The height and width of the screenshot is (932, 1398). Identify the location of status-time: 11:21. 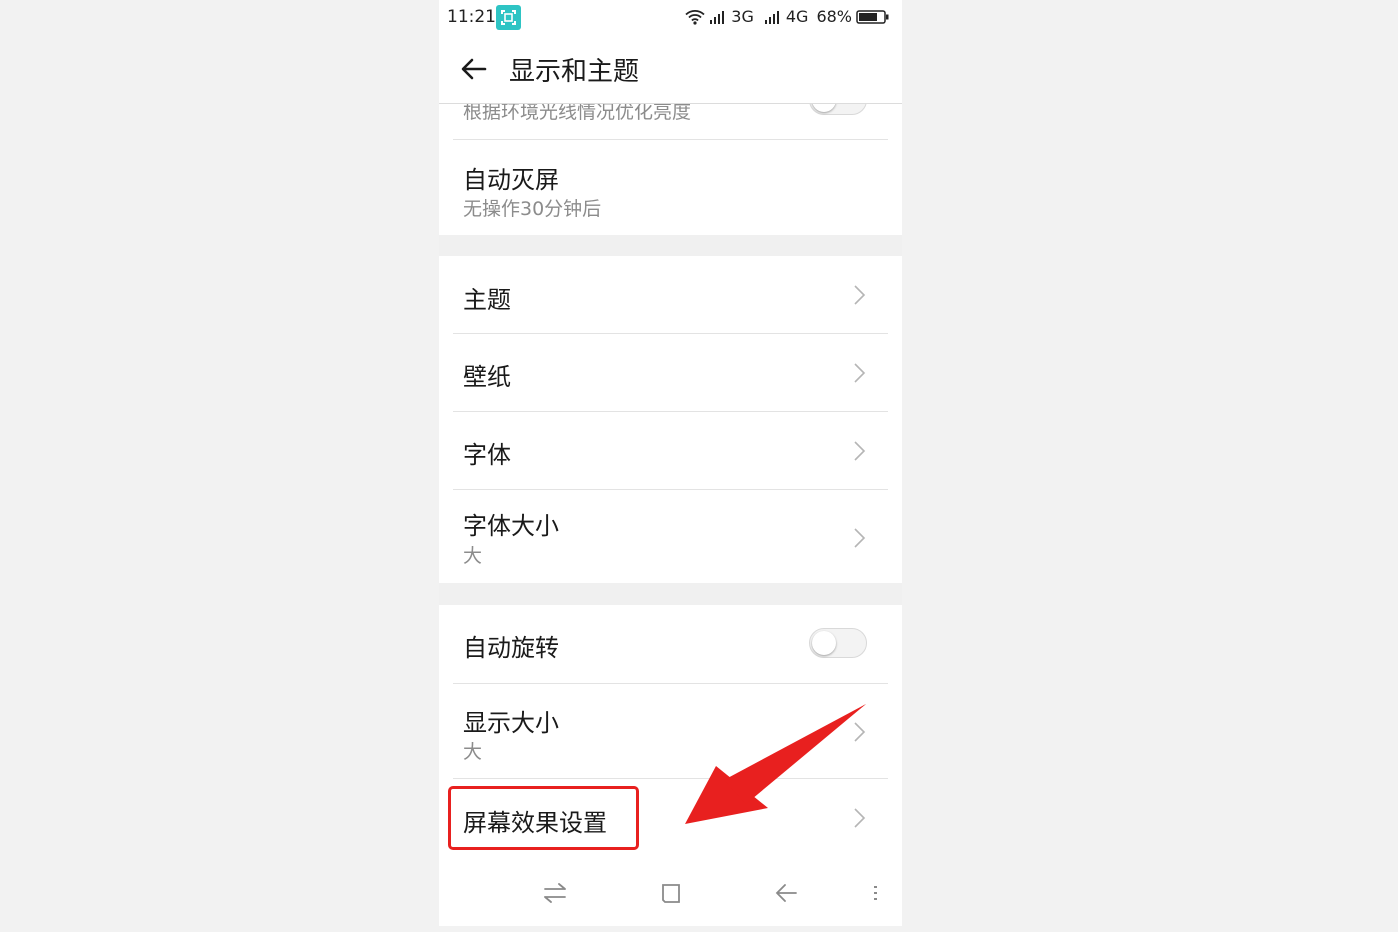
(471, 17).